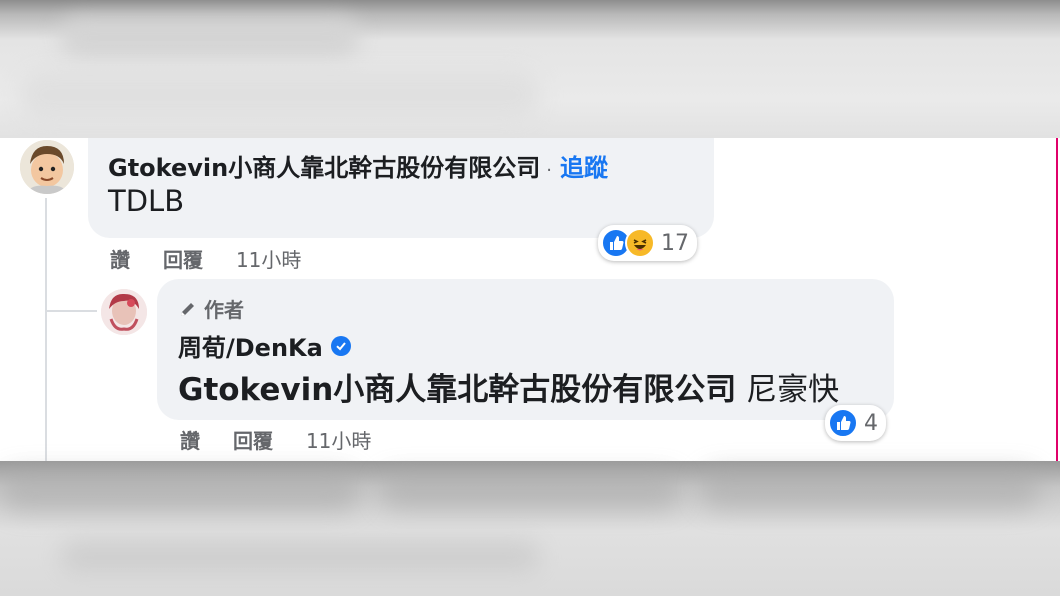 The width and height of the screenshot is (1060, 596). What do you see at coordinates (324, 168) in the screenshot?
I see `comment-author-name: Gtokevin小商人靠北幹古股份有限公司` at bounding box center [324, 168].